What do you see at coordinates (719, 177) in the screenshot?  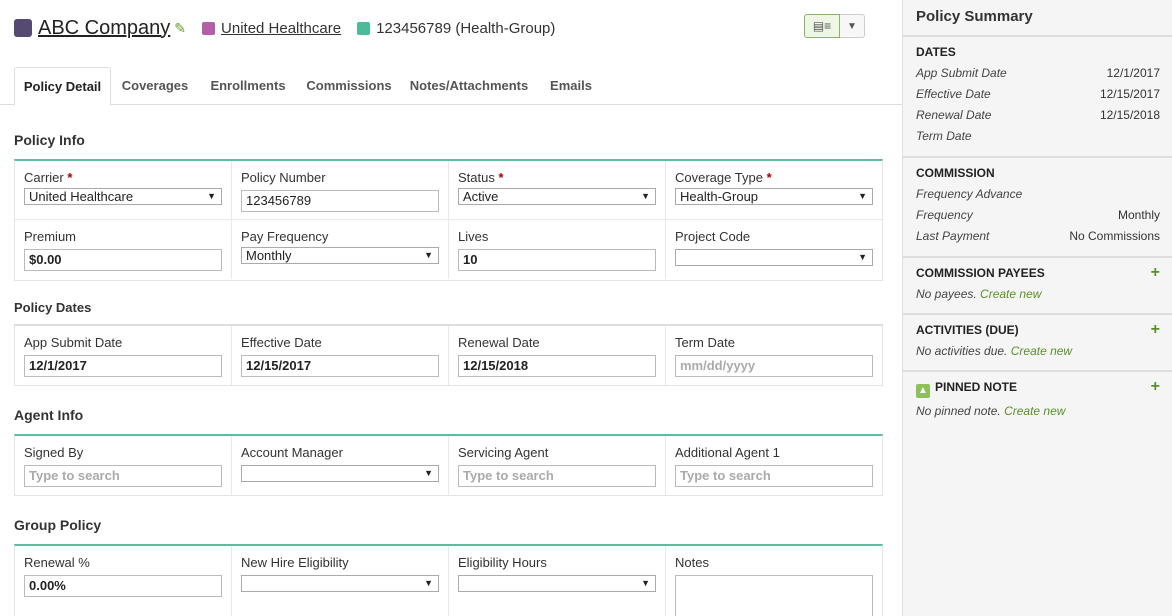 I see `coverage-type-label: Coverage Type` at bounding box center [719, 177].